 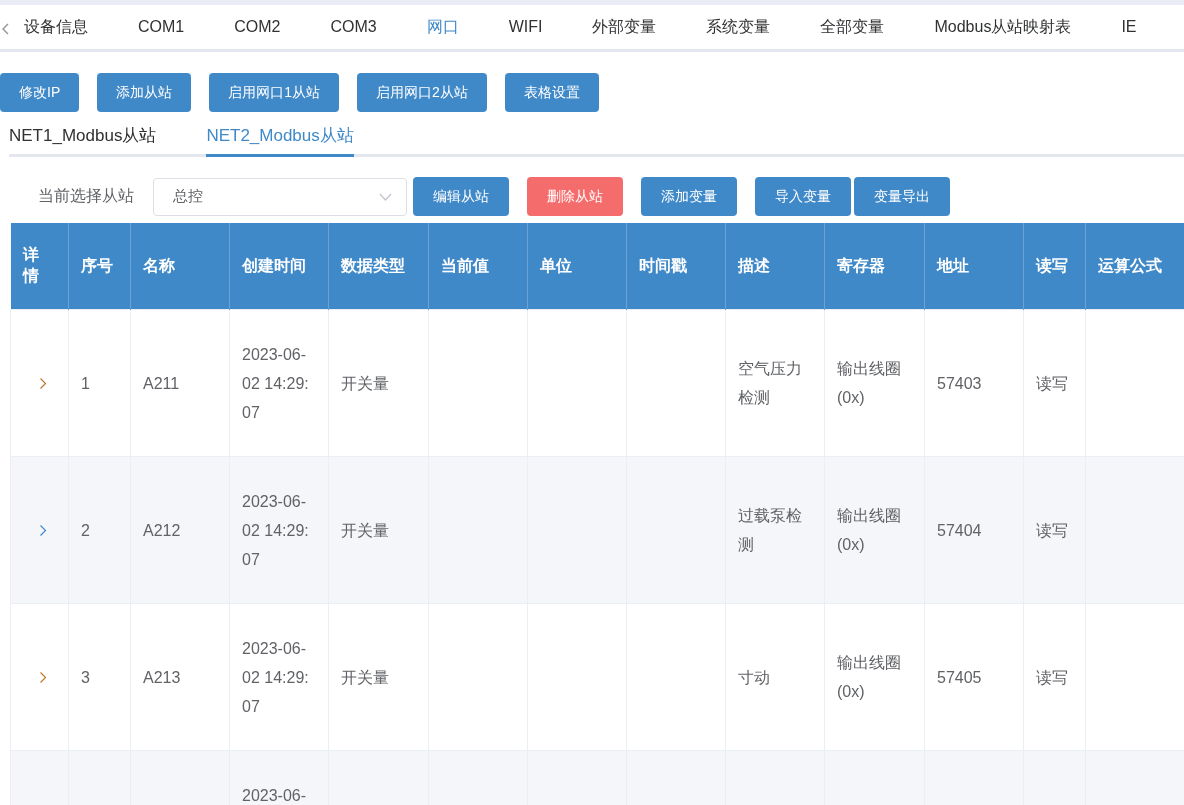 I want to click on column-header: 读写, so click(x=1054, y=266).